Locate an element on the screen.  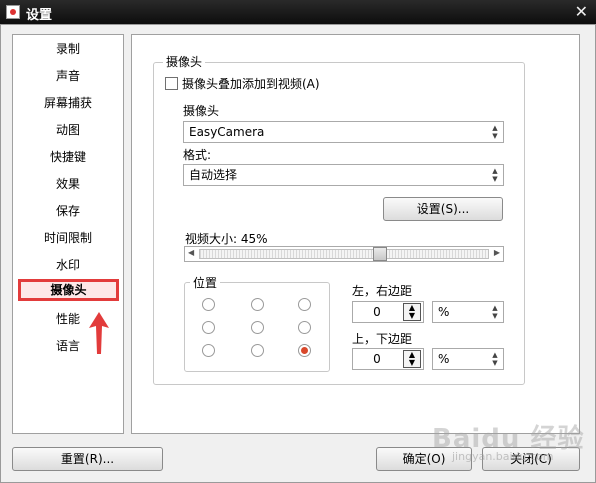
nav-item-save: 保存 is located at coordinates (68, 211).